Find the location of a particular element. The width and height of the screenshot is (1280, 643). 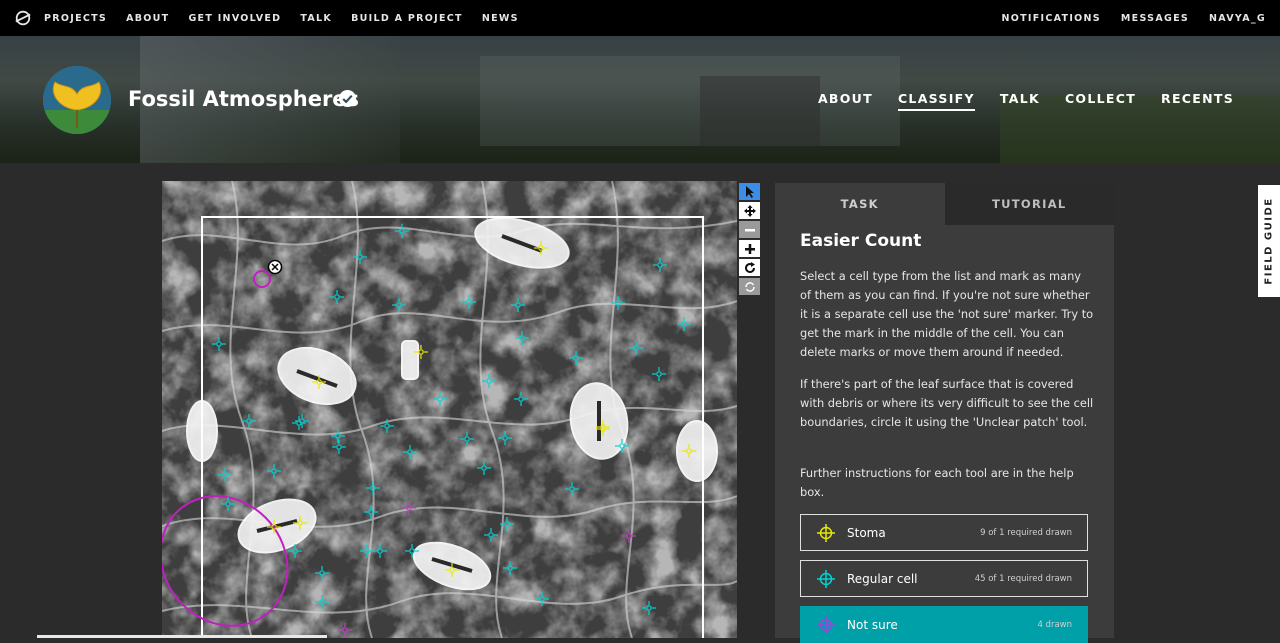

project-title: Fossil Atmospheres is located at coordinates (243, 99).